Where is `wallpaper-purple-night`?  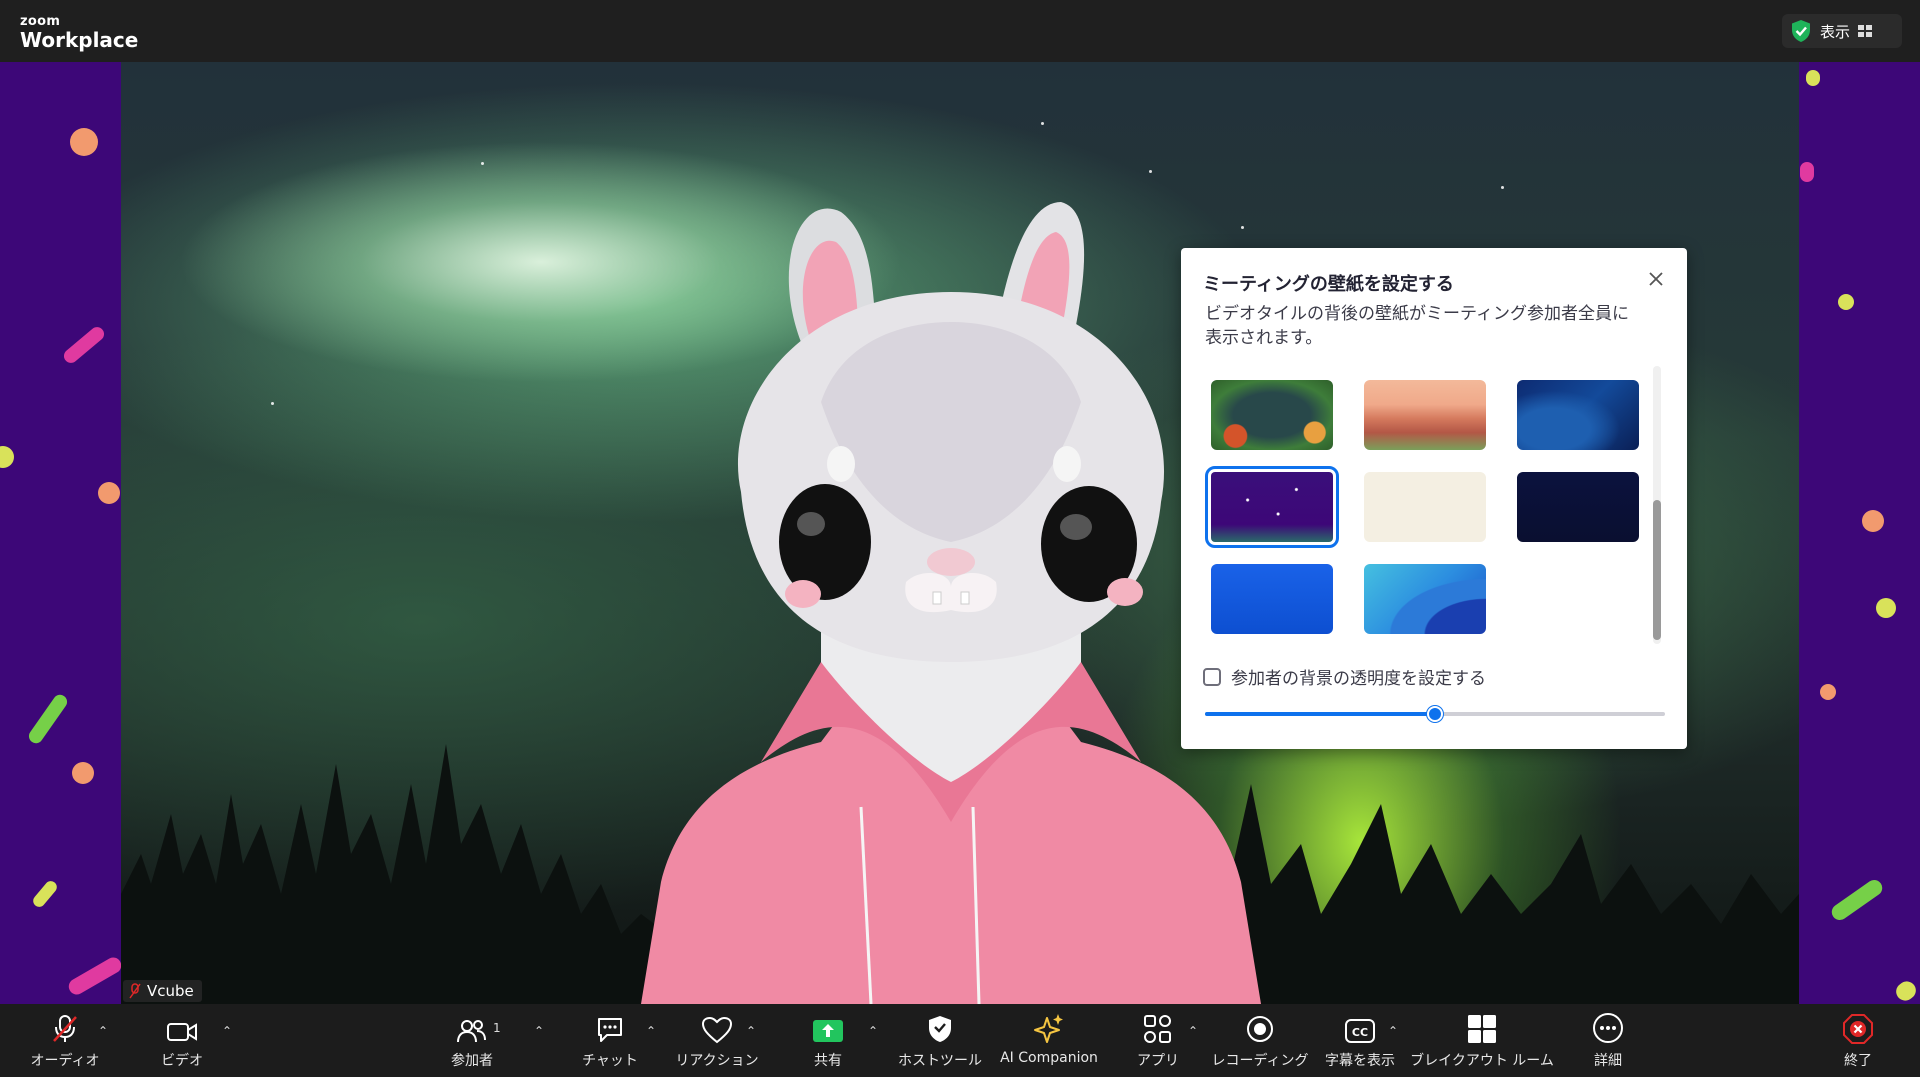 wallpaper-purple-night is located at coordinates (1272, 507).